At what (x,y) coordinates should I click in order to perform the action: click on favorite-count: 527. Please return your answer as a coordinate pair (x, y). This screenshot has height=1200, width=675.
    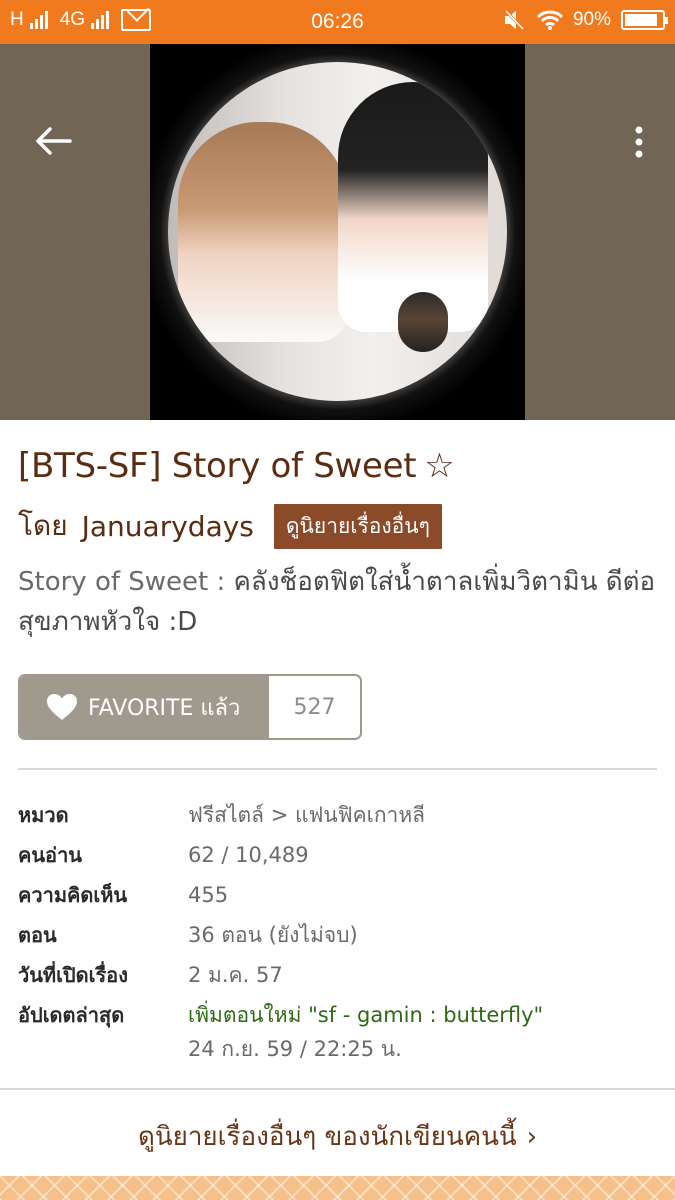
    Looking at the image, I should click on (314, 707).